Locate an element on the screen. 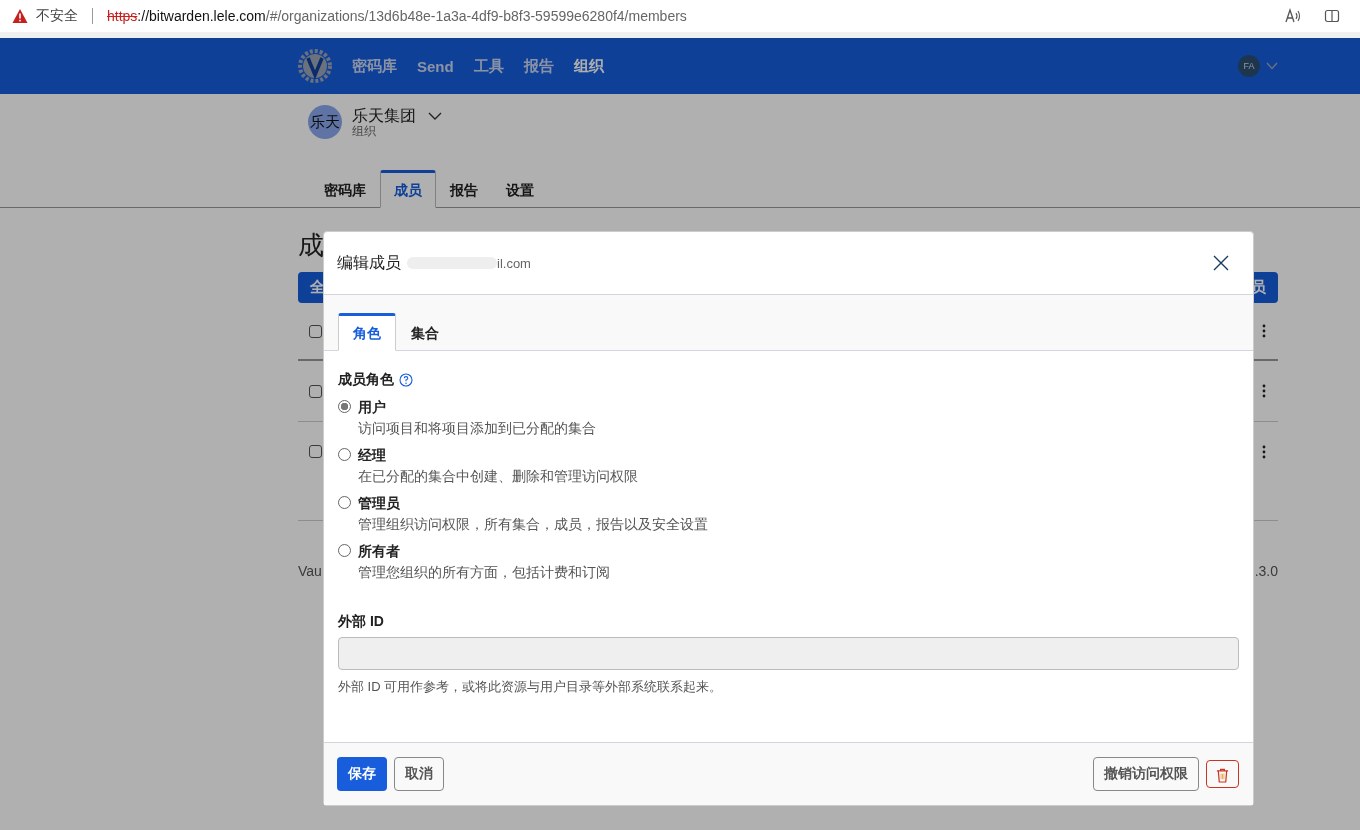  role-name: 经理 is located at coordinates (498, 455).